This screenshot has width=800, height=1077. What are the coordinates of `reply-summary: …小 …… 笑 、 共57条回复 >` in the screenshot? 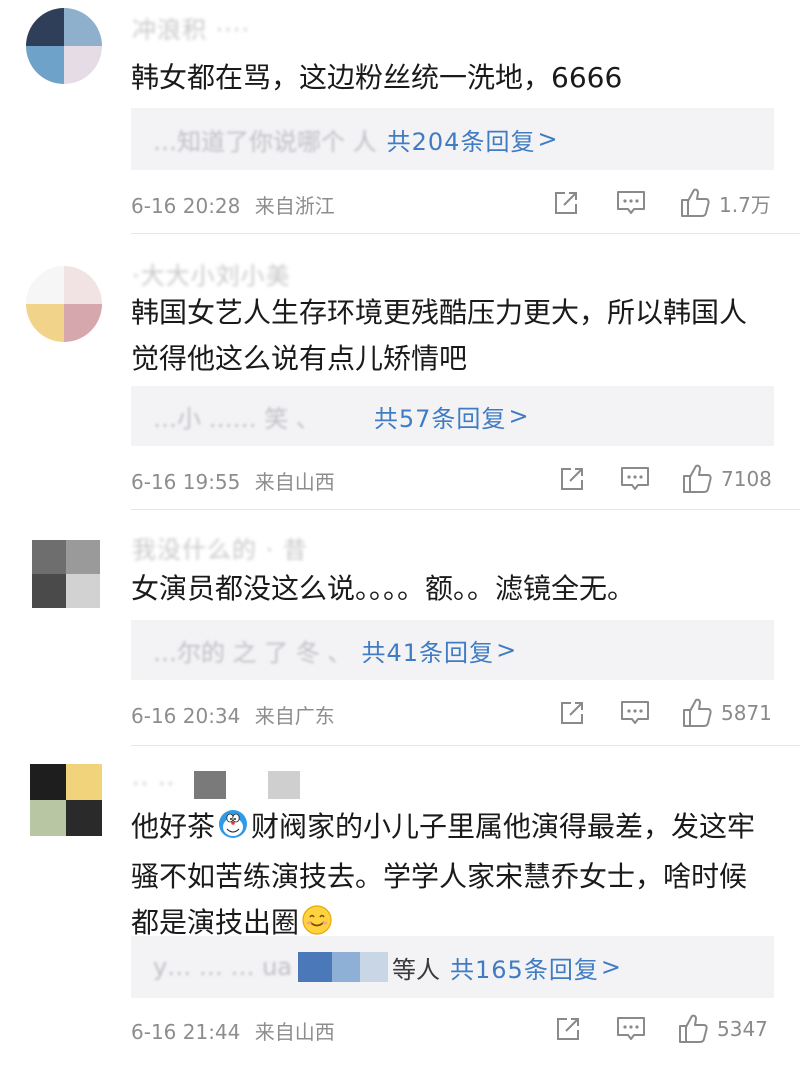 It's located at (452, 416).